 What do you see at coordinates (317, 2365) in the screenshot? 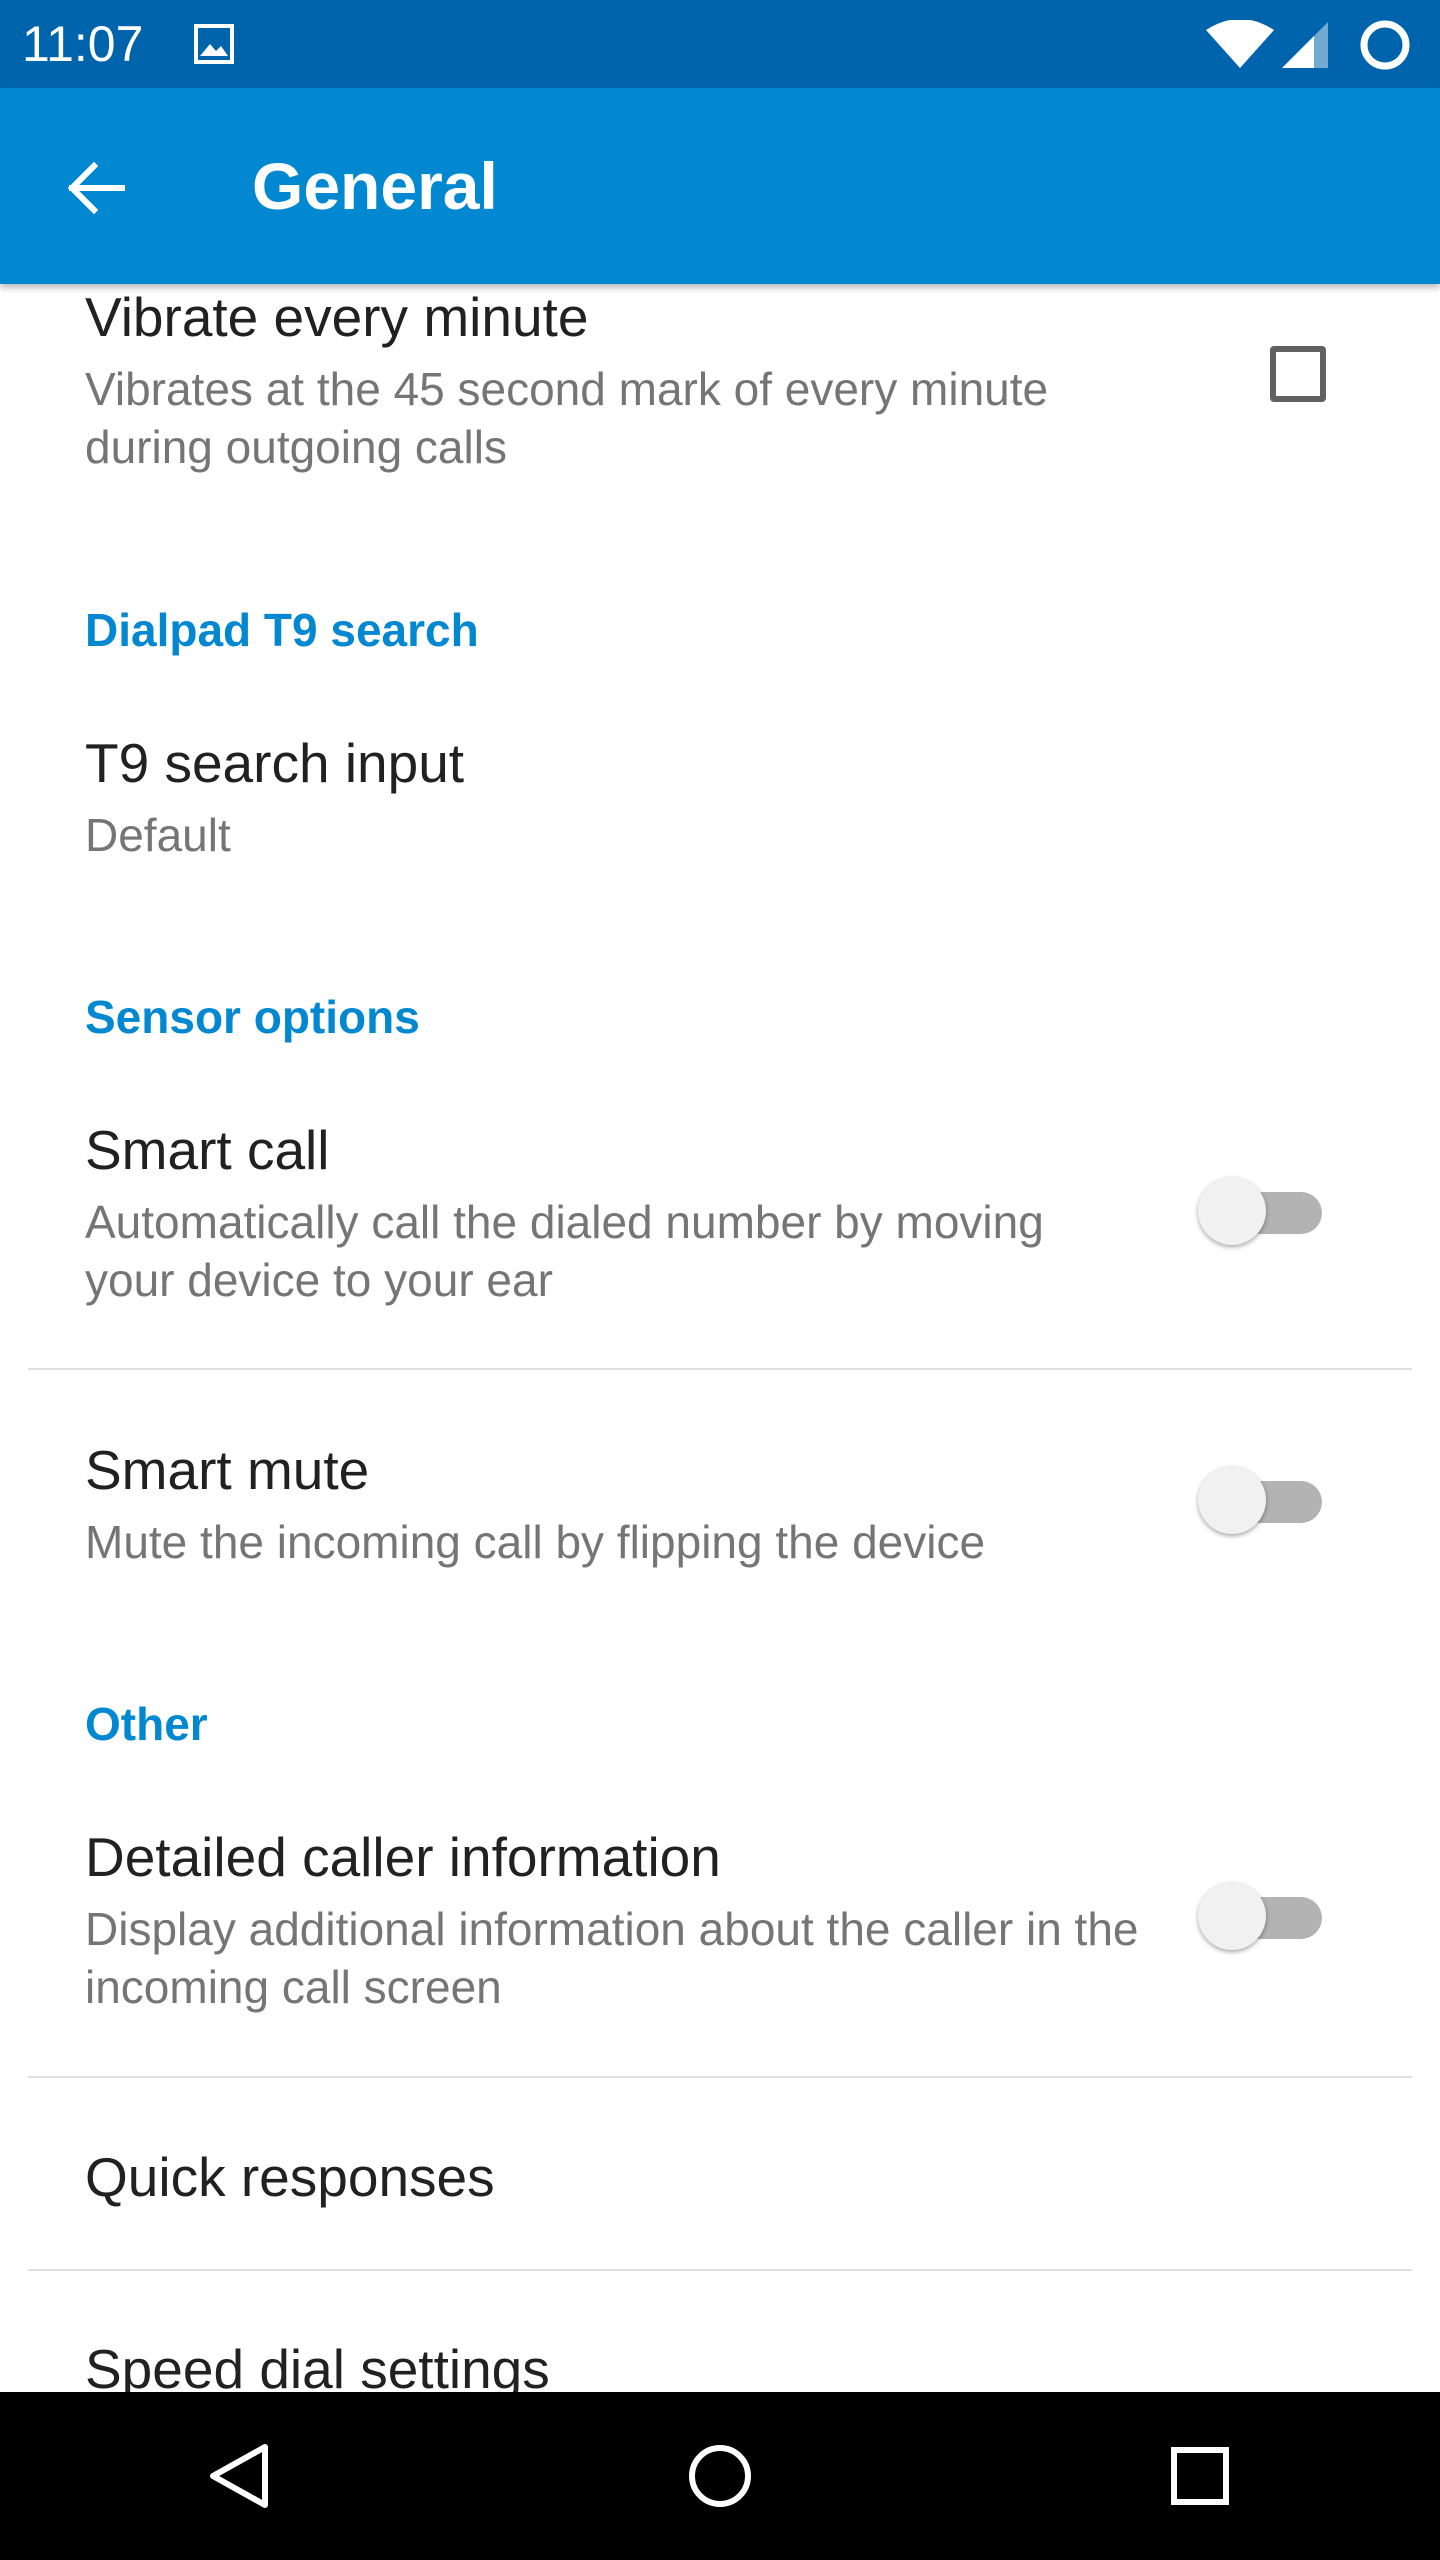
I see `pref-title: Speed dial settings` at bounding box center [317, 2365].